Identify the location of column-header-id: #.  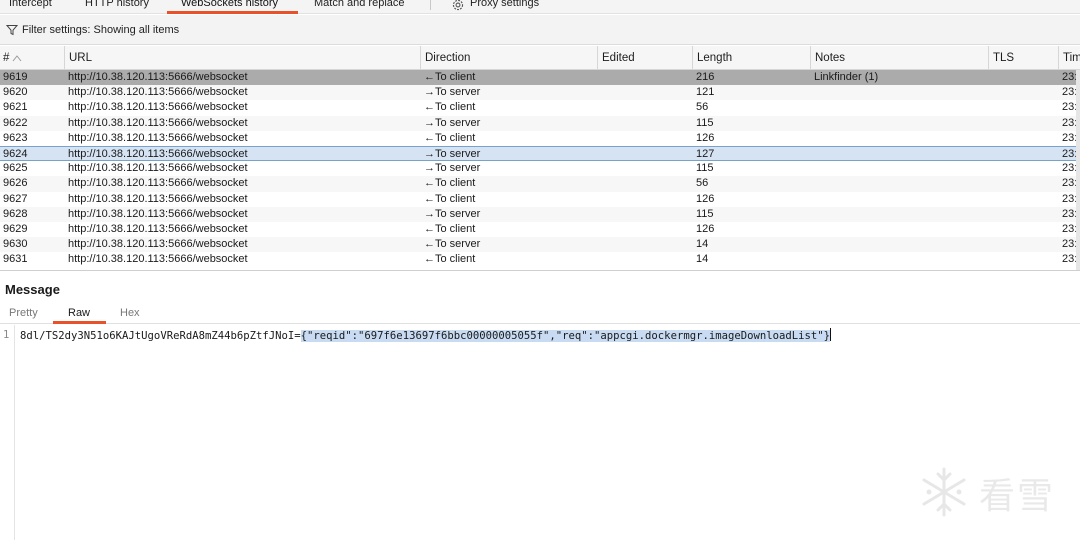
(32, 58).